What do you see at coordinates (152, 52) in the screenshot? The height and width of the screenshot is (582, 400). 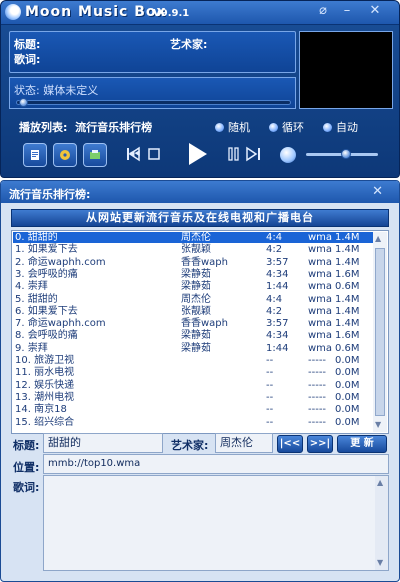 I see `track-info-panel: 标题: 艺术家: 歌词:` at bounding box center [152, 52].